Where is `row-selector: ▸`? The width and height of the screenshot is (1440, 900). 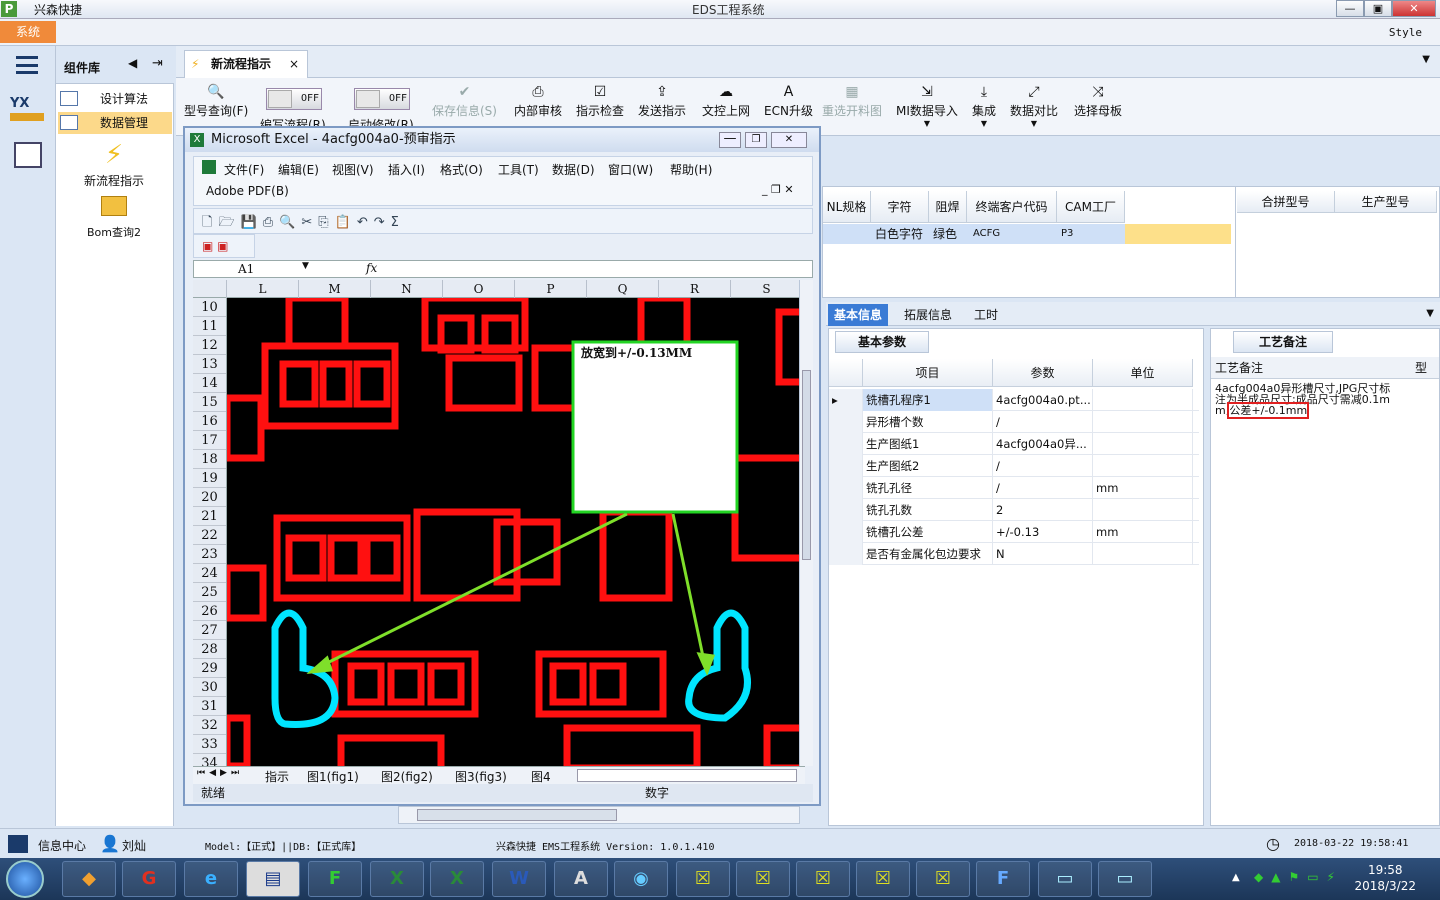 row-selector: ▸ is located at coordinates (846, 400).